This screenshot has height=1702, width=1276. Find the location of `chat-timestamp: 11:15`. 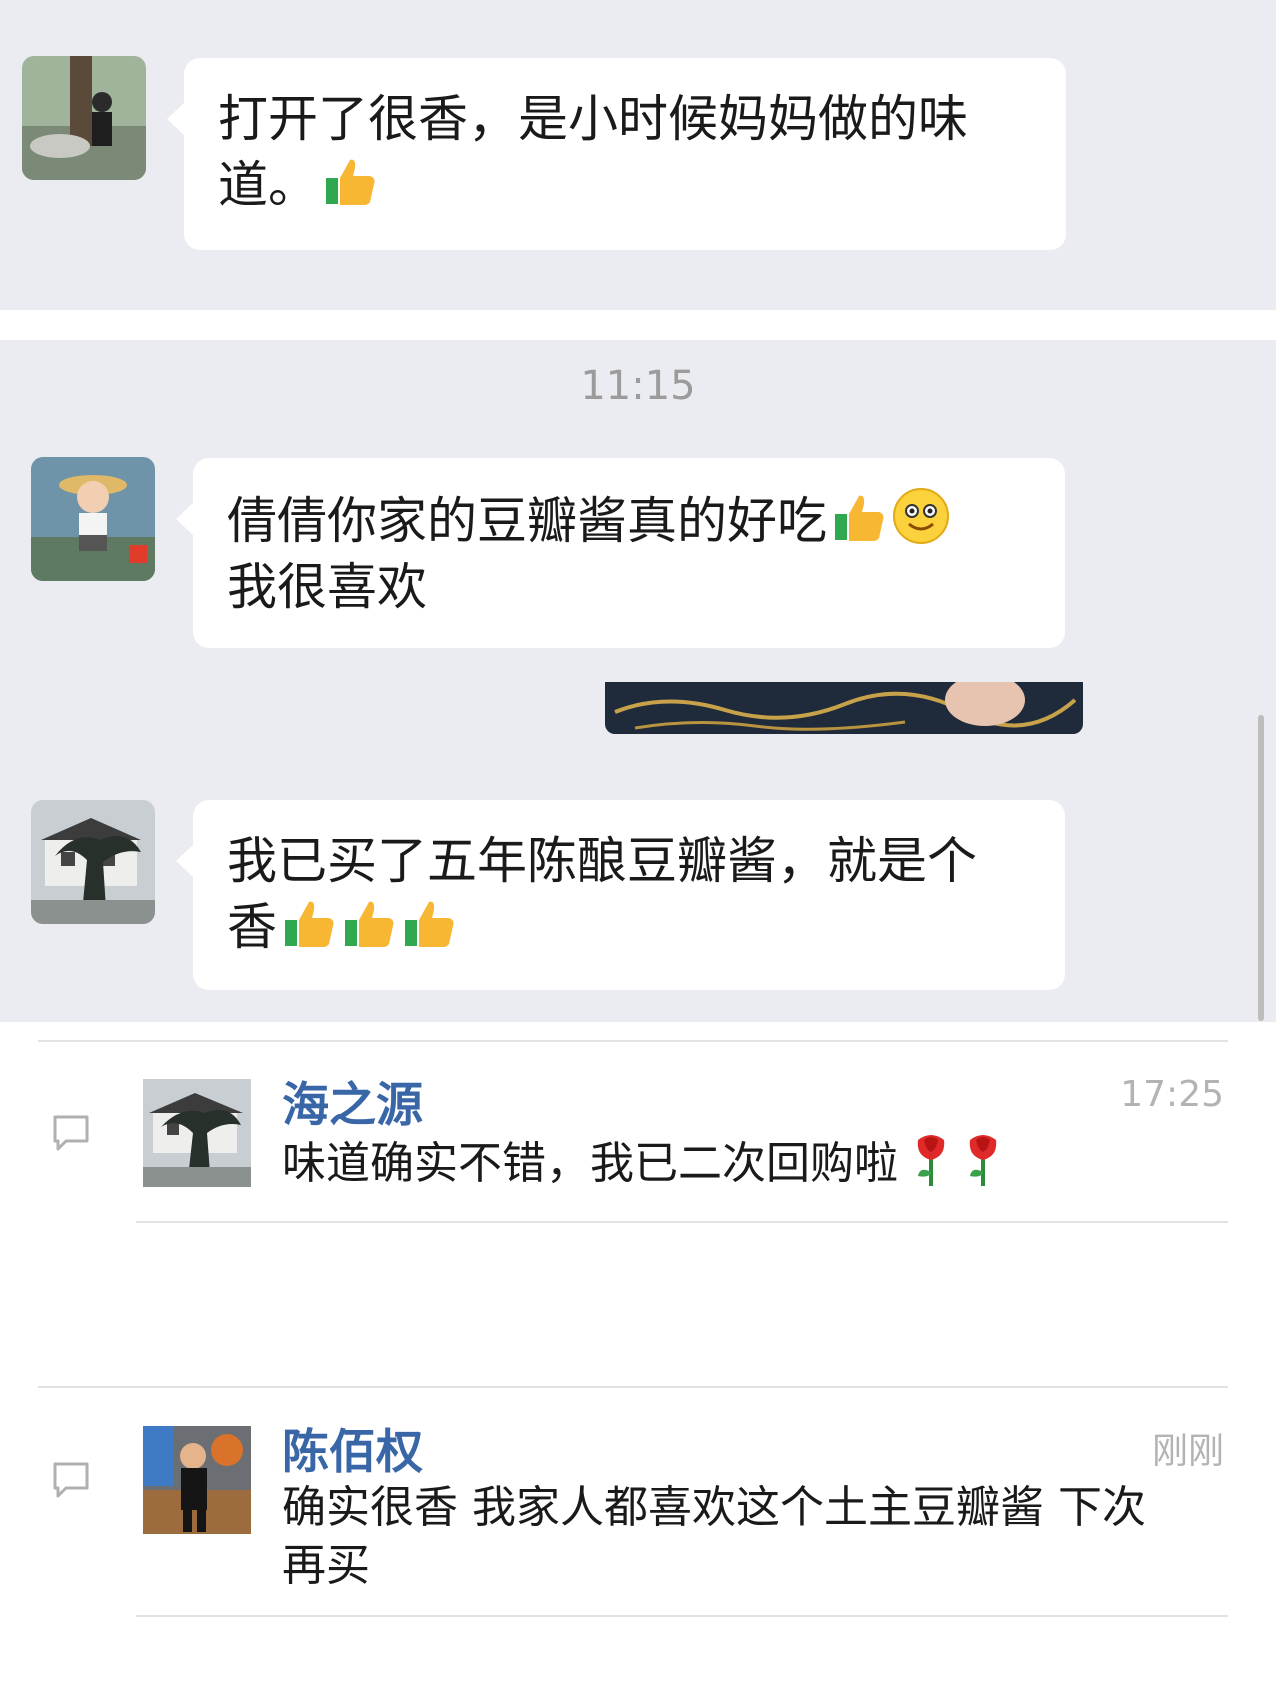

chat-timestamp: 11:15 is located at coordinates (638, 386).